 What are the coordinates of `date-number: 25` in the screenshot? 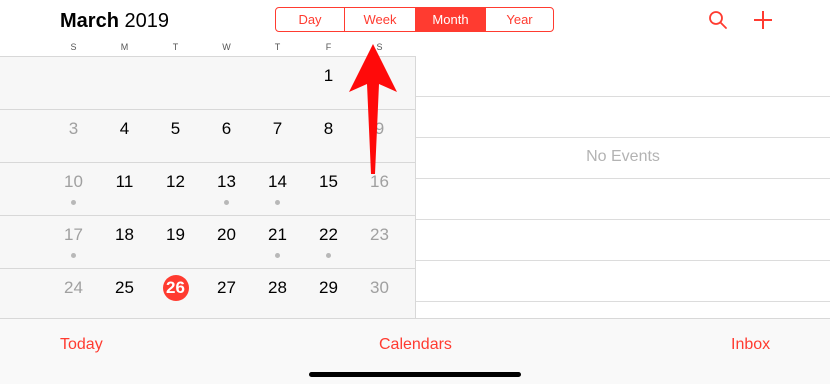 It's located at (124, 287).